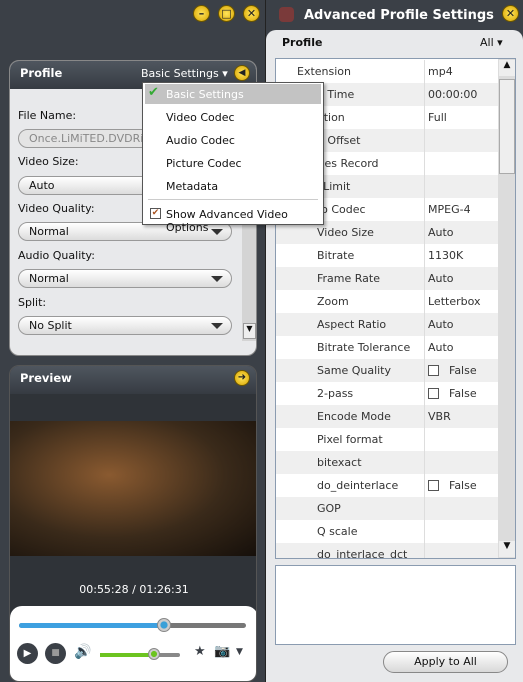  Describe the element at coordinates (132, 625) in the screenshot. I see `seek-bar` at that location.